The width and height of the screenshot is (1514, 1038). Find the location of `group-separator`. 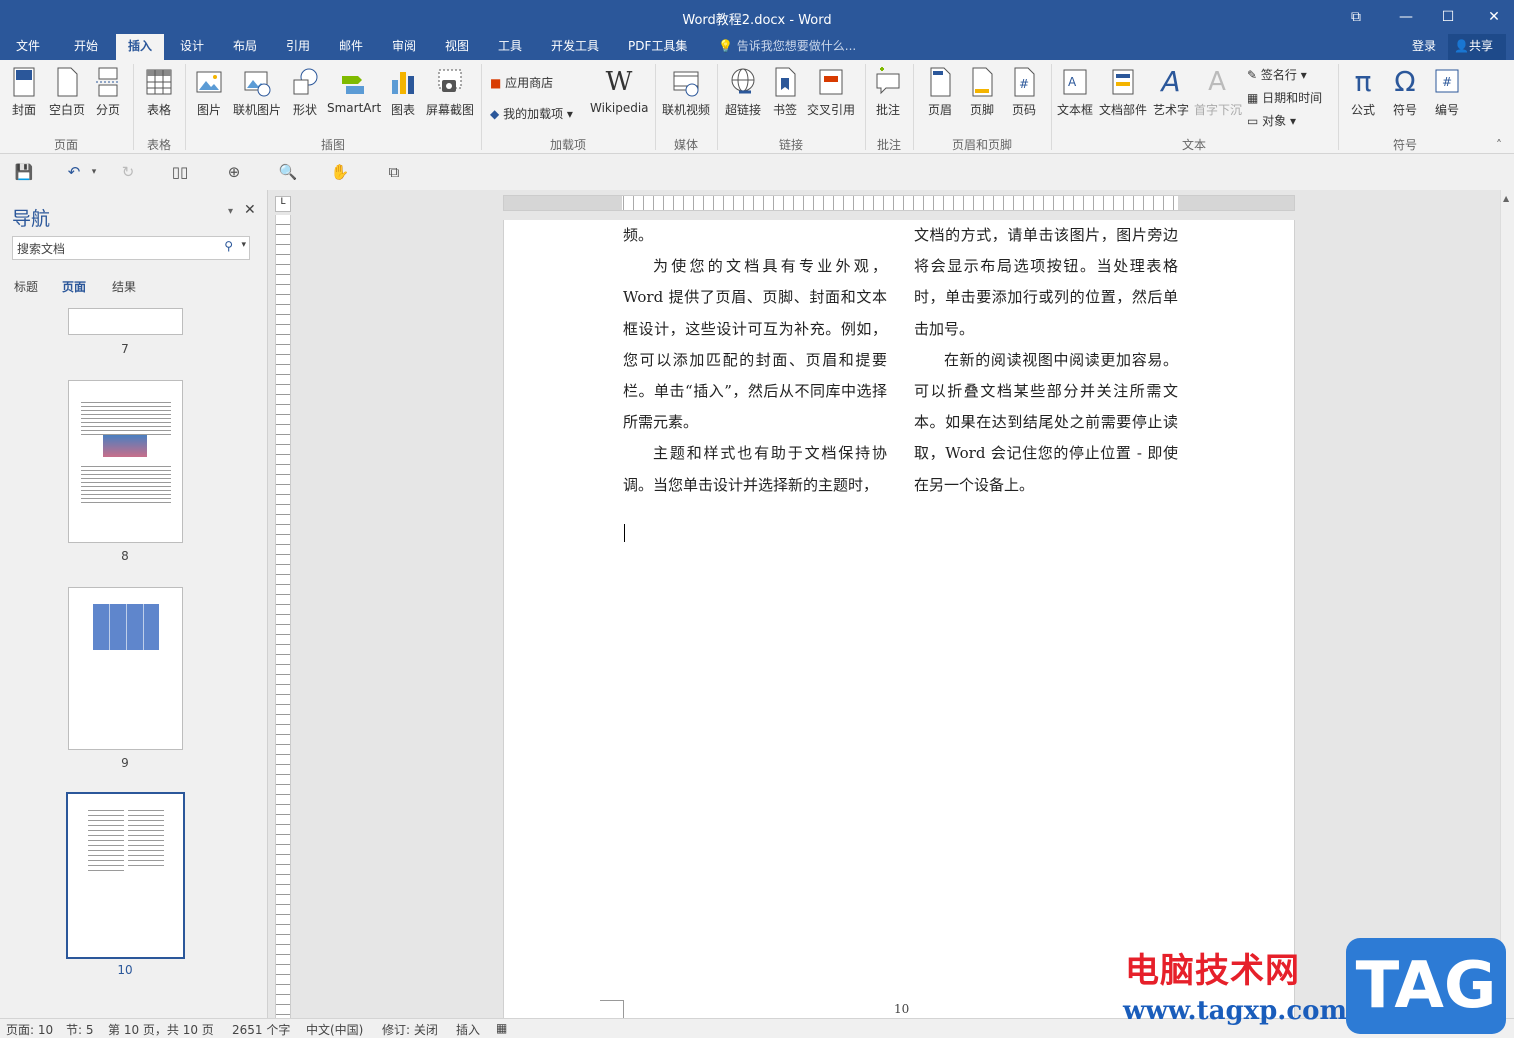

group-separator is located at coordinates (1338, 107).